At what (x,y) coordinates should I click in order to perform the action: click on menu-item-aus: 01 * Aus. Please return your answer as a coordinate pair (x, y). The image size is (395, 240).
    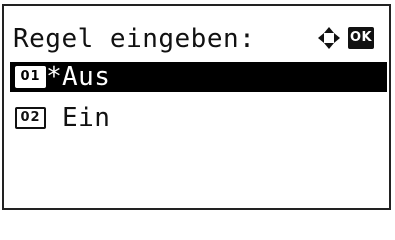
    Looking at the image, I should click on (198, 77).